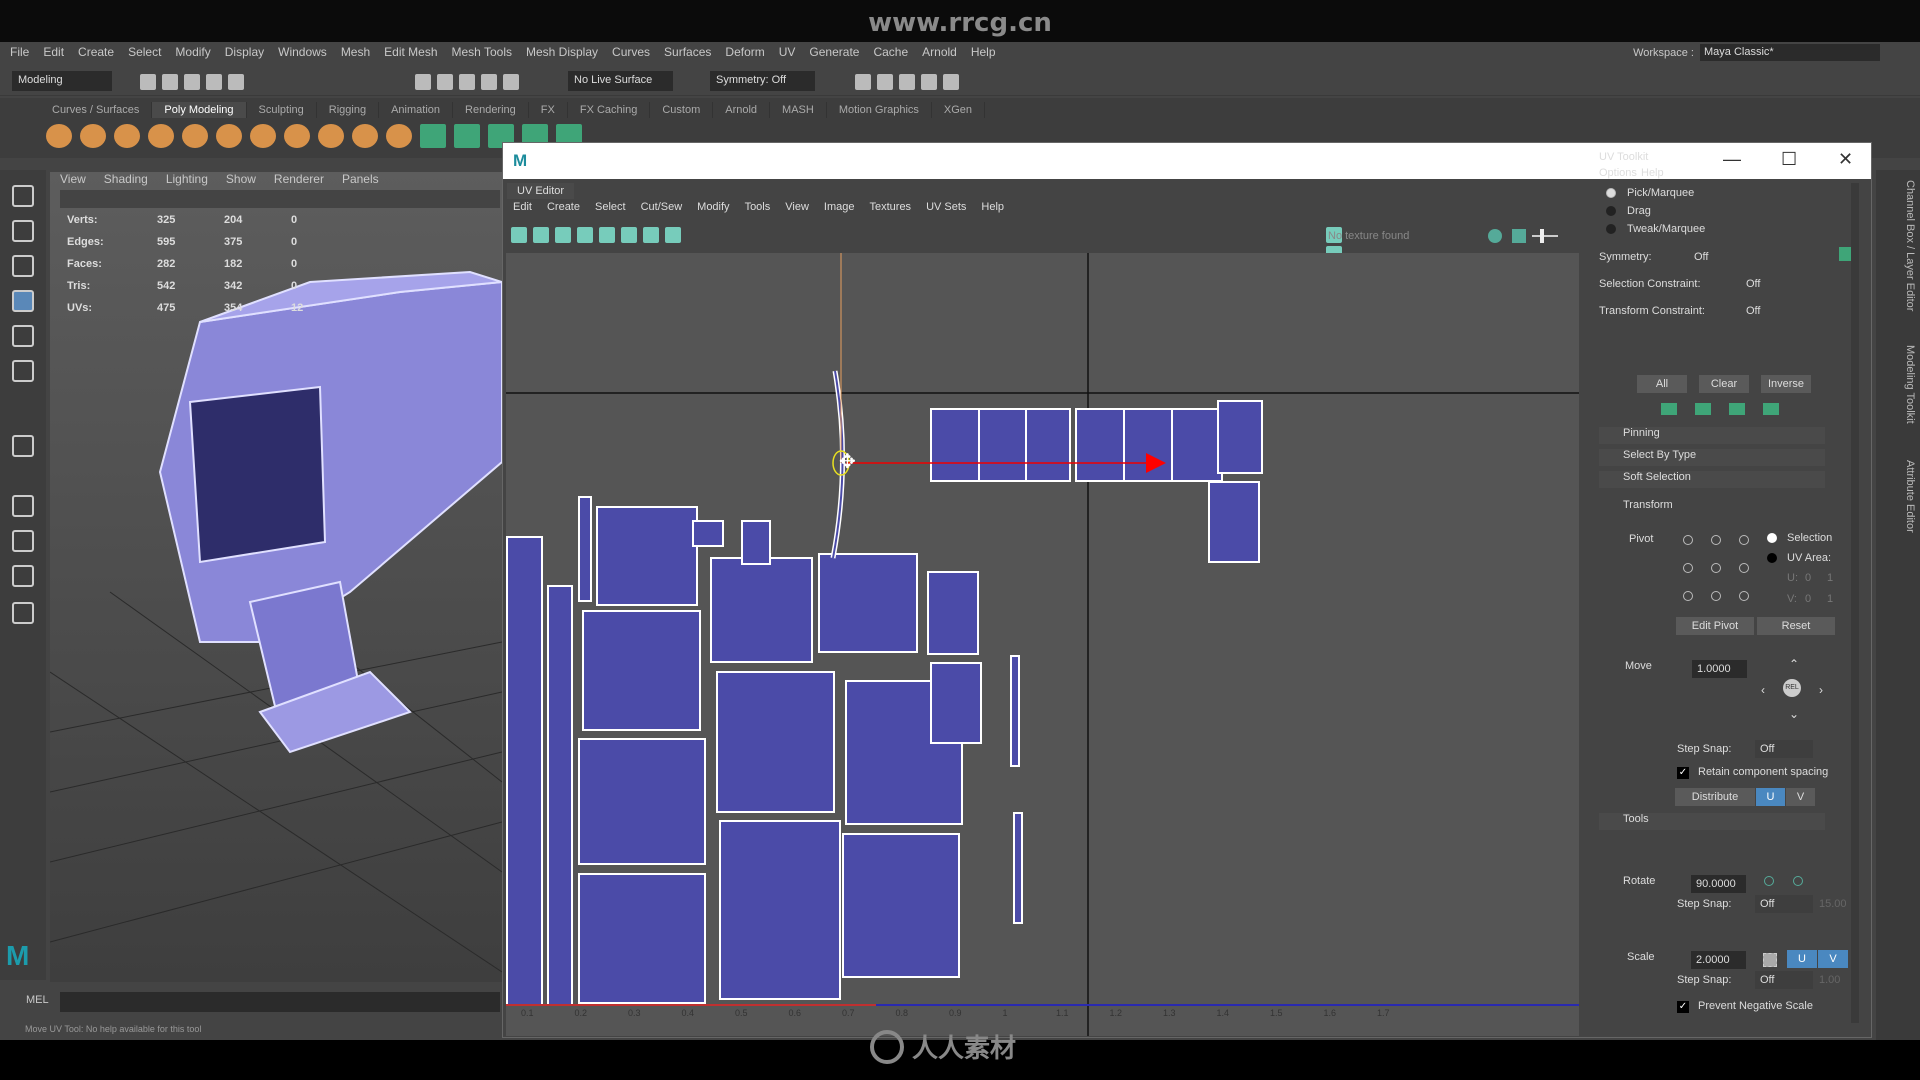  Describe the element at coordinates (890, 207) in the screenshot. I see `uv-menu-item: Textures` at that location.